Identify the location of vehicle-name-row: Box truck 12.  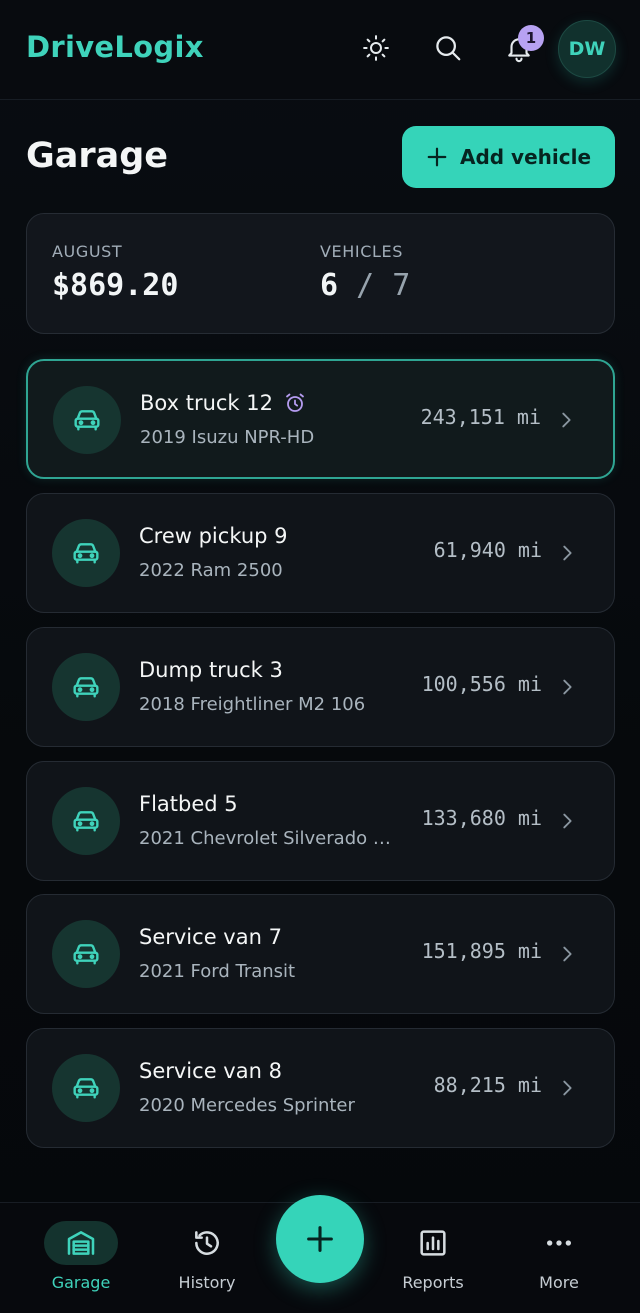
(223, 403).